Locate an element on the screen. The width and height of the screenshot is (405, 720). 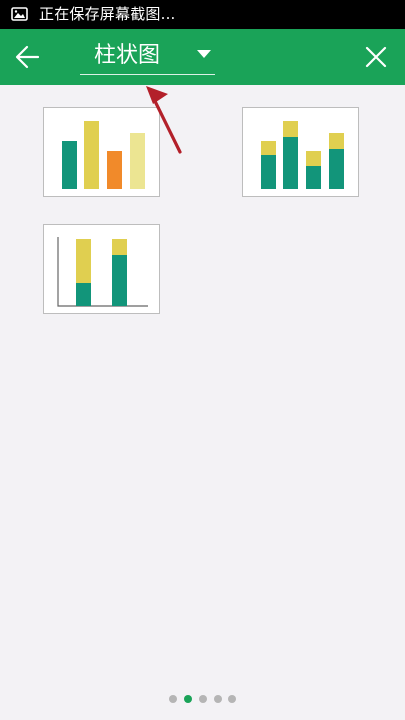
close-button is located at coordinates (376, 57).